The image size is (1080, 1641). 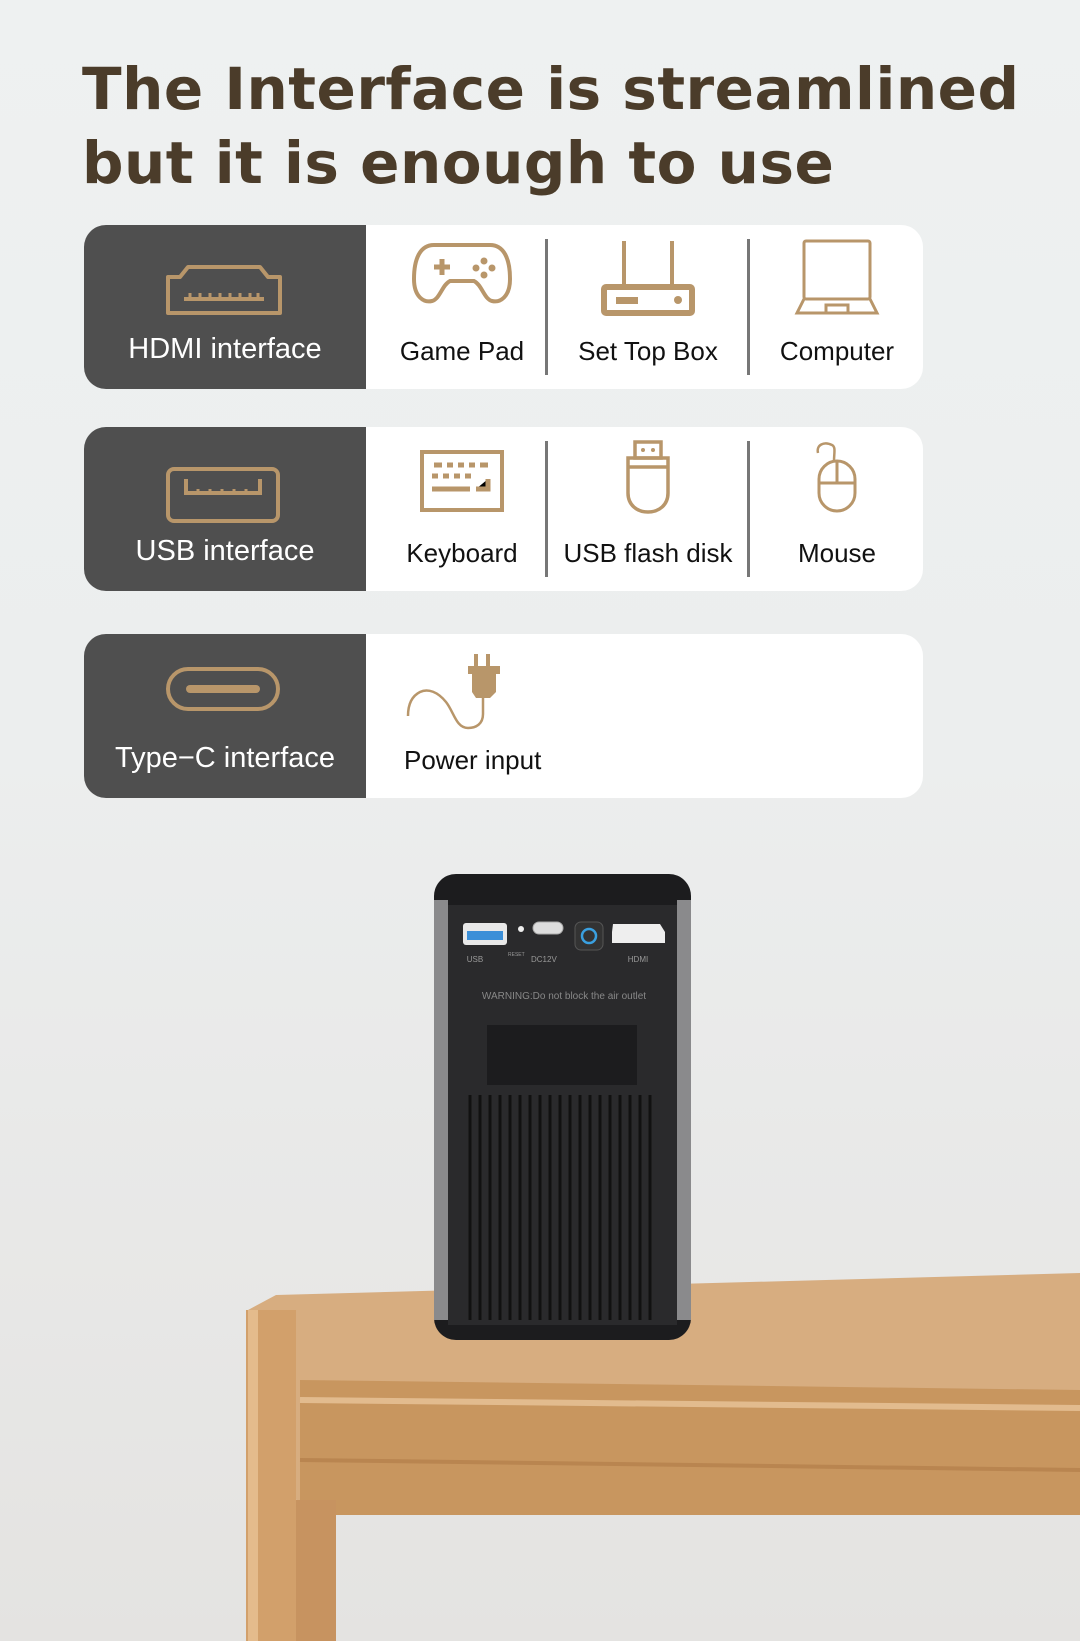 What do you see at coordinates (648, 278) in the screenshot?
I see `set-top-box-icon` at bounding box center [648, 278].